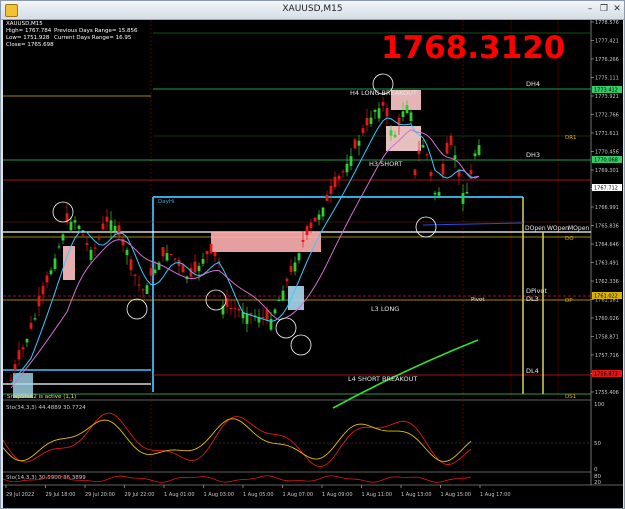  Describe the element at coordinates (96, 31) in the screenshot. I see `info-prev-range: Previous Days Range= 15.856` at that location.